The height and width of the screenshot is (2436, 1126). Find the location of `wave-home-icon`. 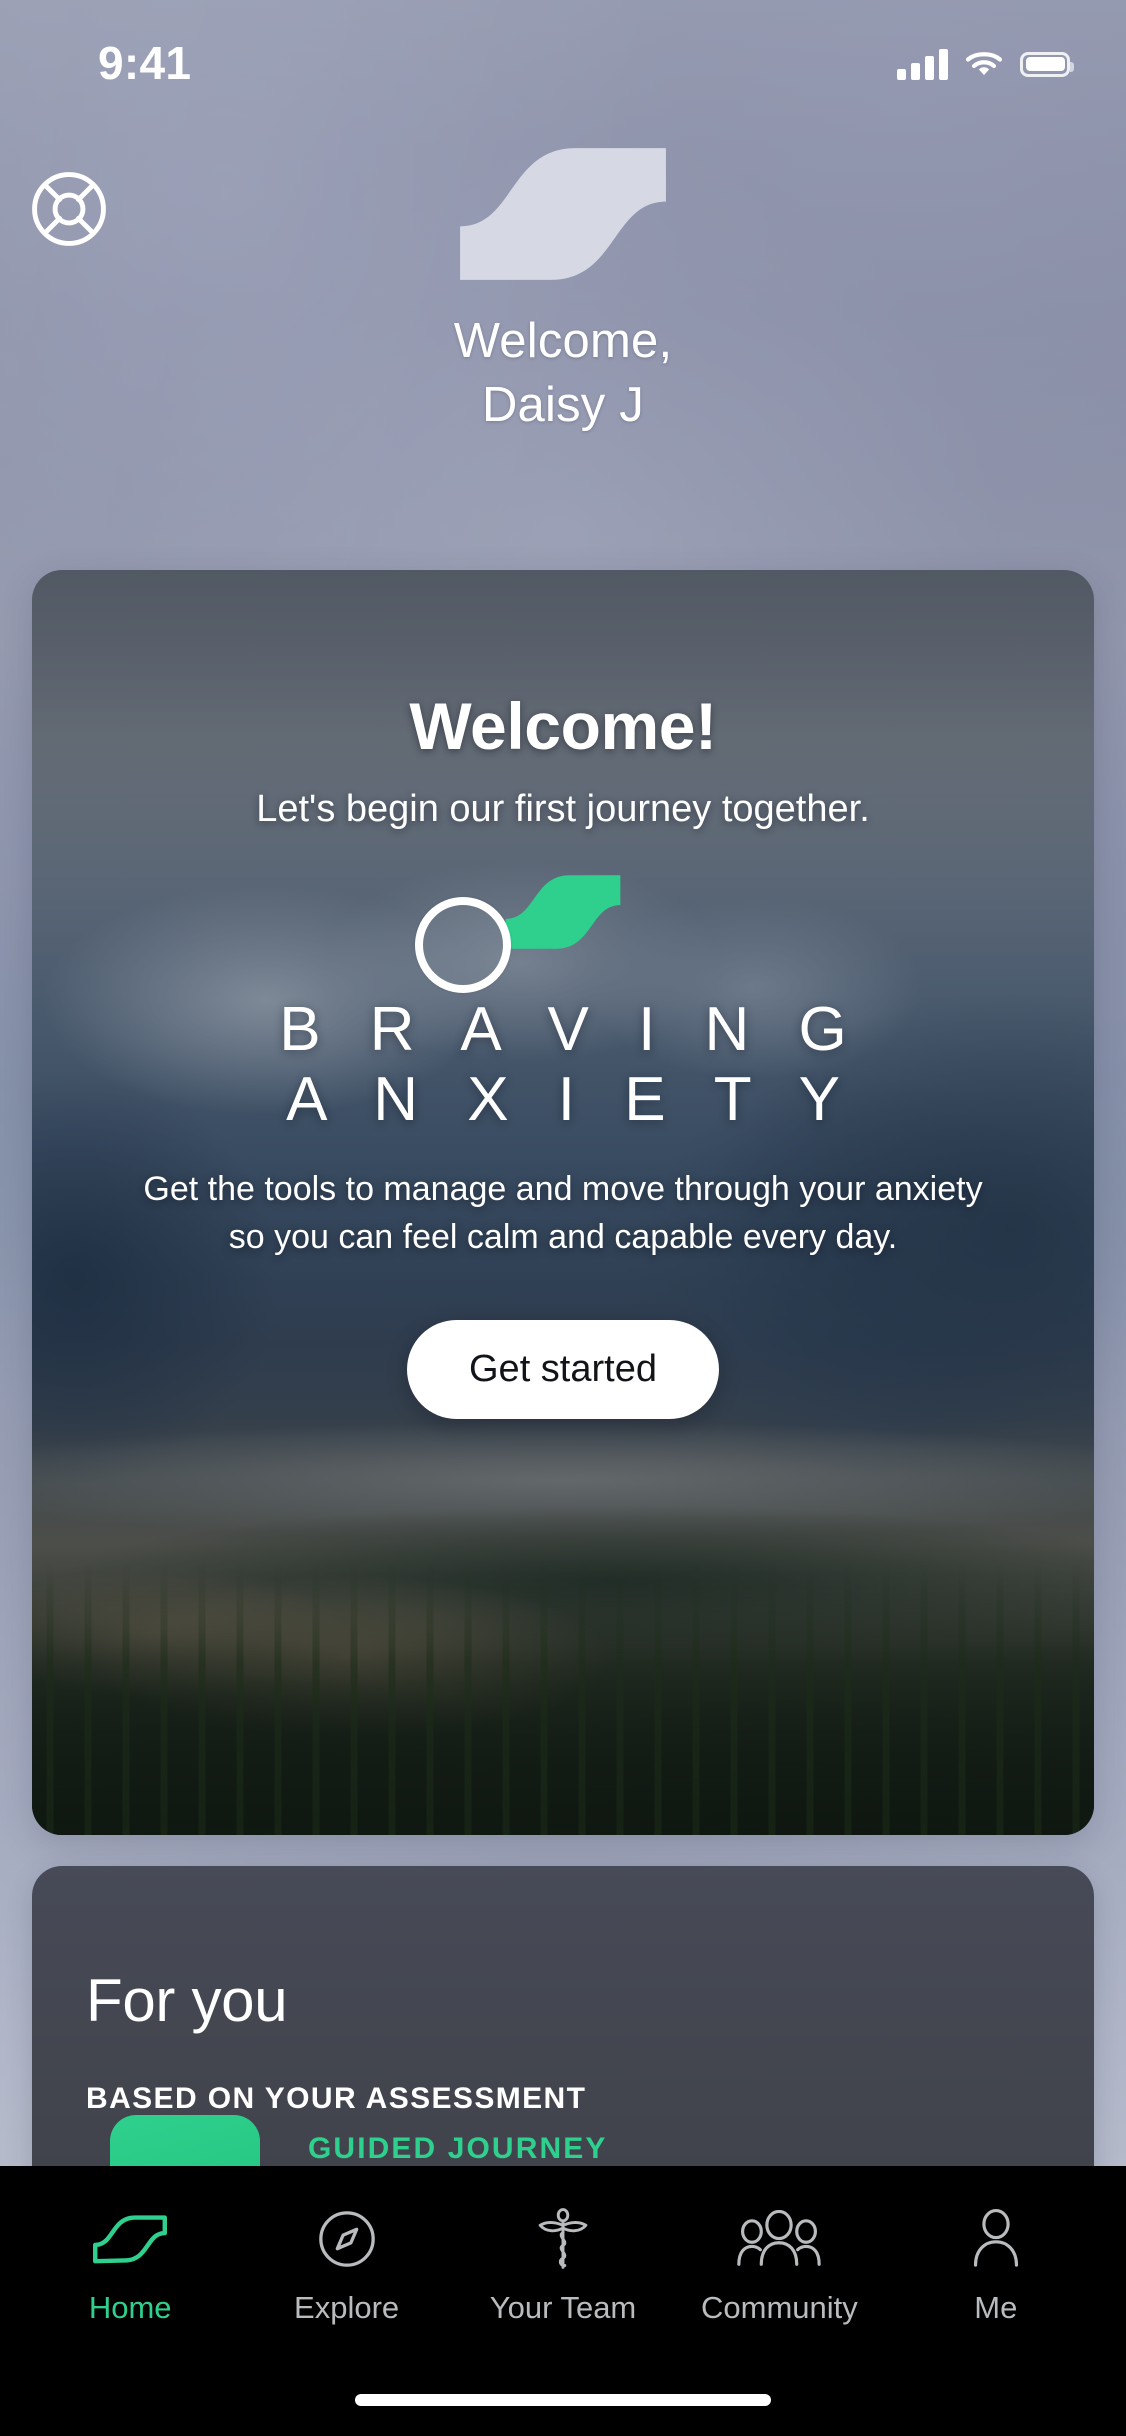

wave-home-icon is located at coordinates (130, 2239).